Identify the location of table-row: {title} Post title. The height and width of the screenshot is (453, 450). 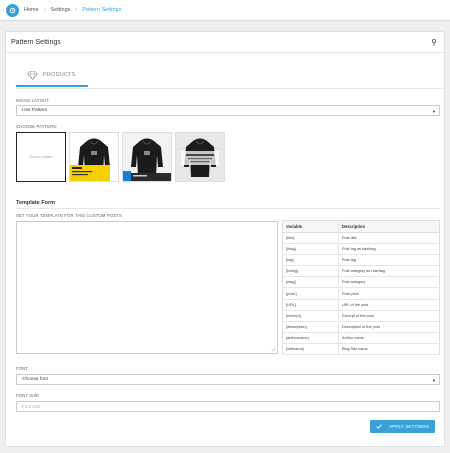
(361, 238).